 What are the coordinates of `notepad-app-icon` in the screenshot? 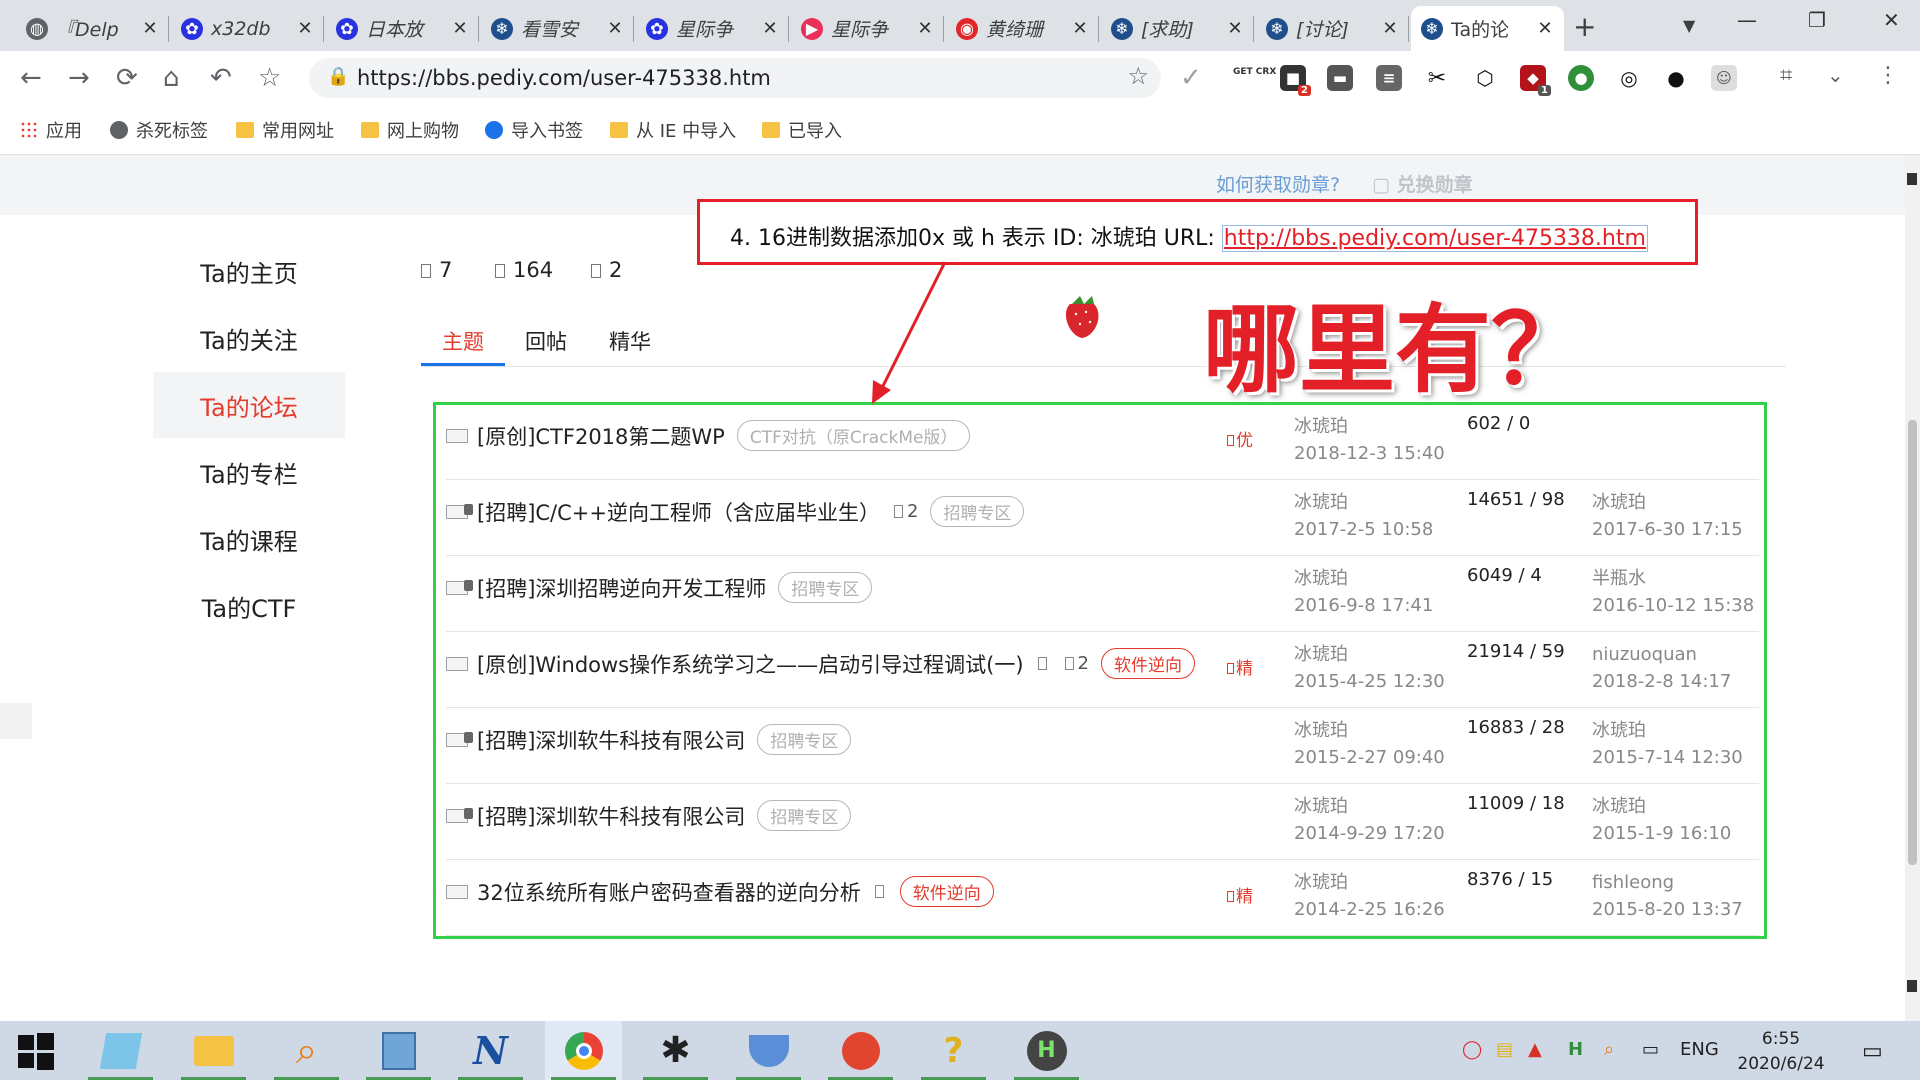 It's located at (120, 1050).